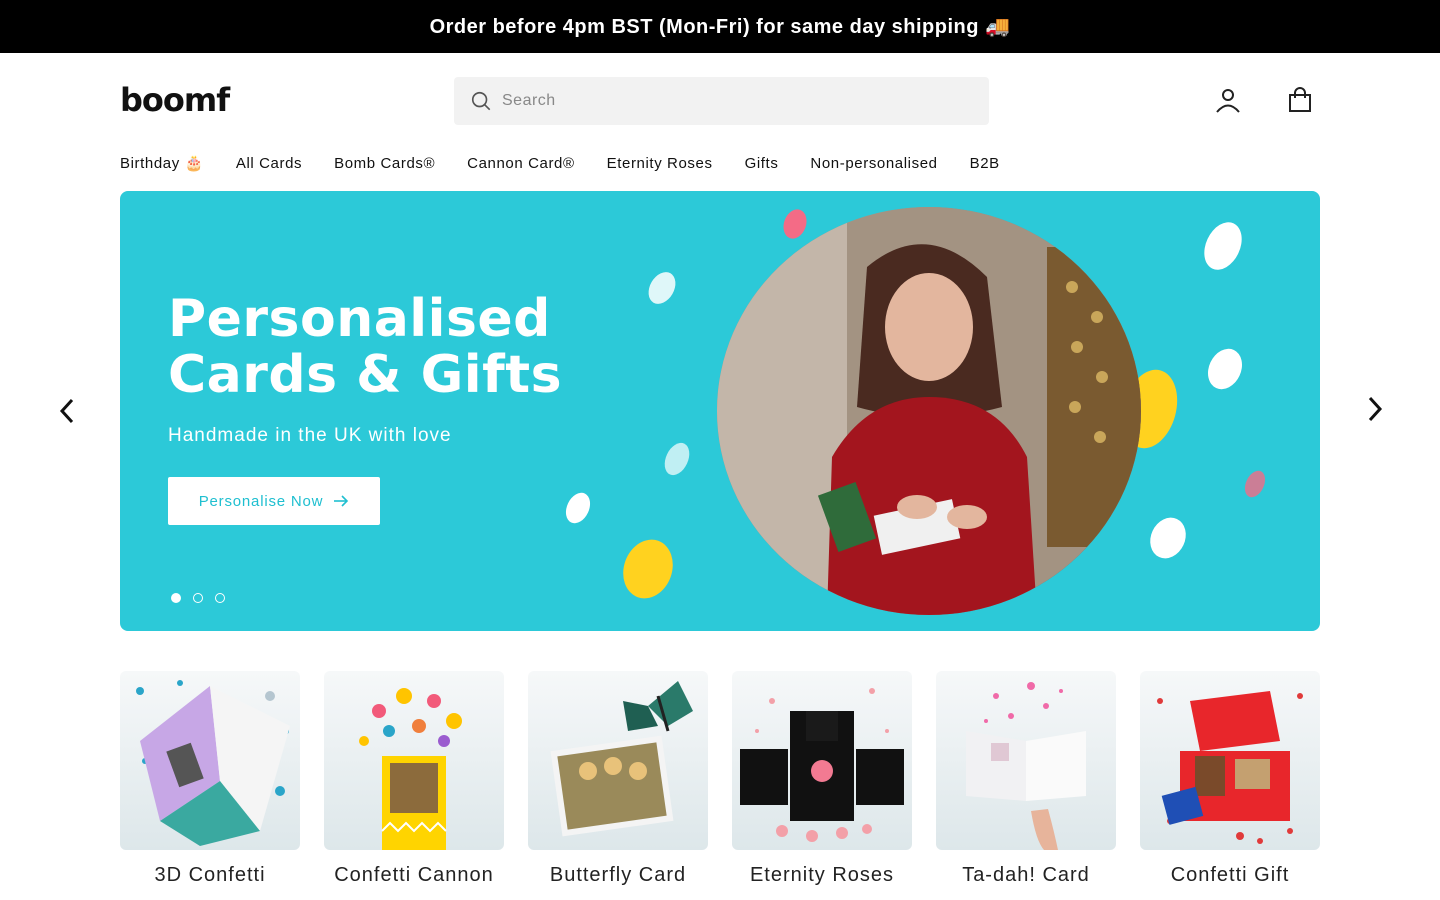 The image size is (1440, 900). What do you see at coordinates (261, 501) in the screenshot?
I see `personalise-now-label: Personalise Now` at bounding box center [261, 501].